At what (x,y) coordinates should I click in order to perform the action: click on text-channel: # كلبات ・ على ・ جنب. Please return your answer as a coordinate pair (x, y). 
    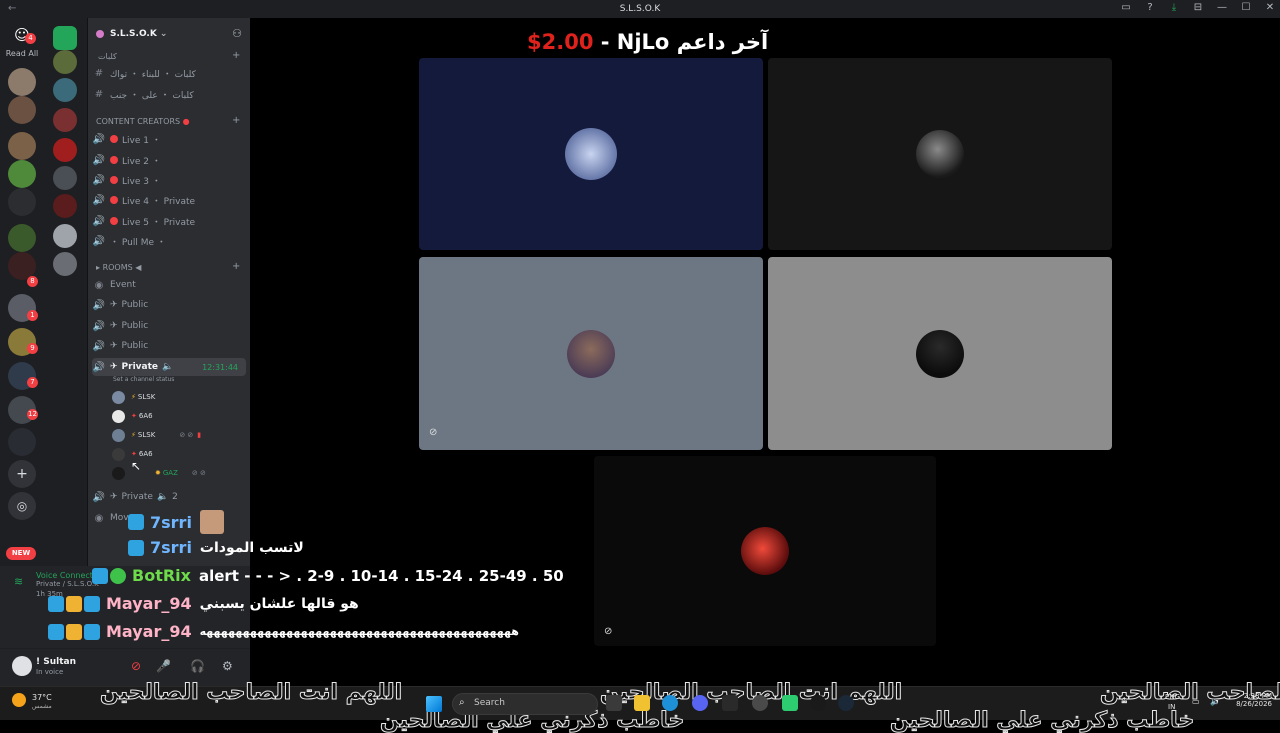
    Looking at the image, I should click on (167, 94).